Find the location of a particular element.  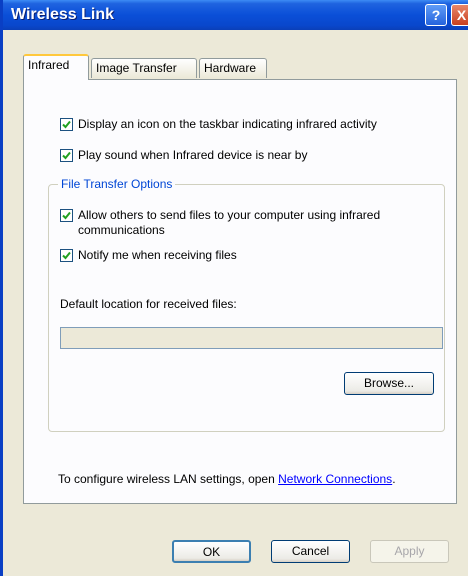

file-transfer-group-title: File Transfer Options is located at coordinates (117, 184).